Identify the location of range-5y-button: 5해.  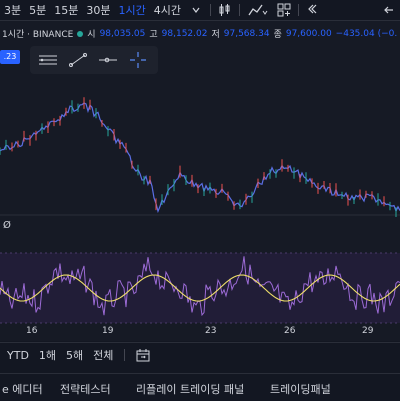
(74, 355).